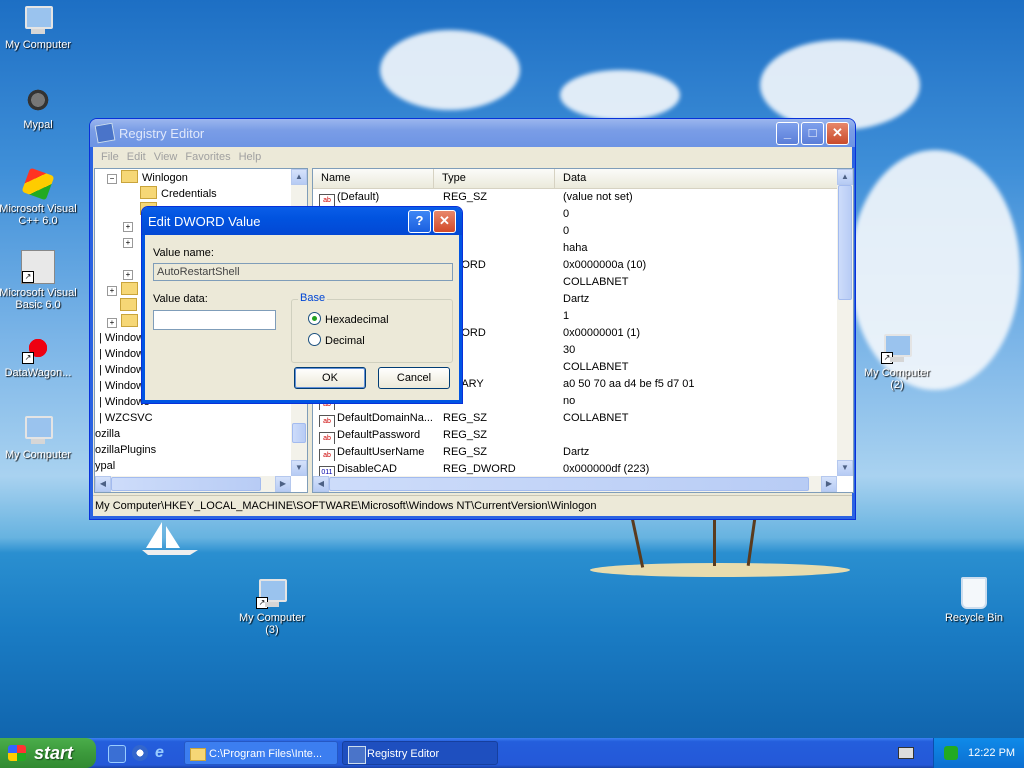 Image resolution: width=1024 pixels, height=768 pixels. What do you see at coordinates (112, 179) in the screenshot?
I see `collapse-icon: −` at bounding box center [112, 179].